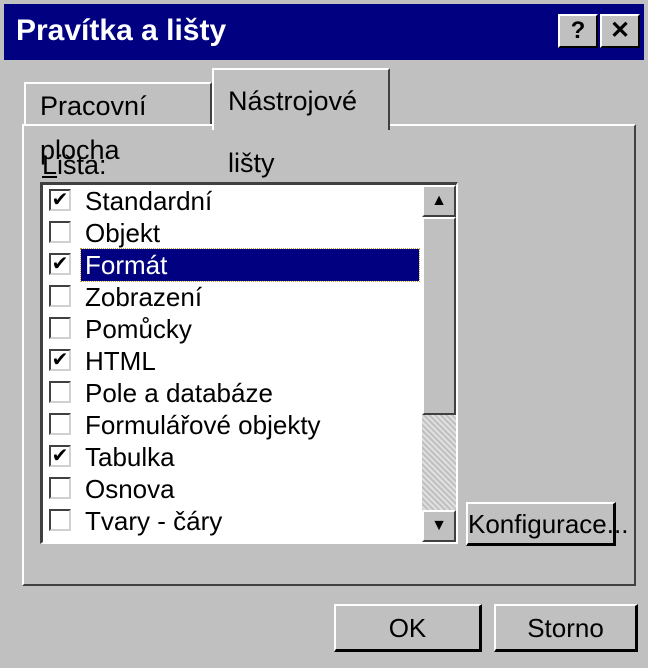  What do you see at coordinates (324, 32) in the screenshot?
I see `title-bar: Pravítka a lišty ? ✕` at bounding box center [324, 32].